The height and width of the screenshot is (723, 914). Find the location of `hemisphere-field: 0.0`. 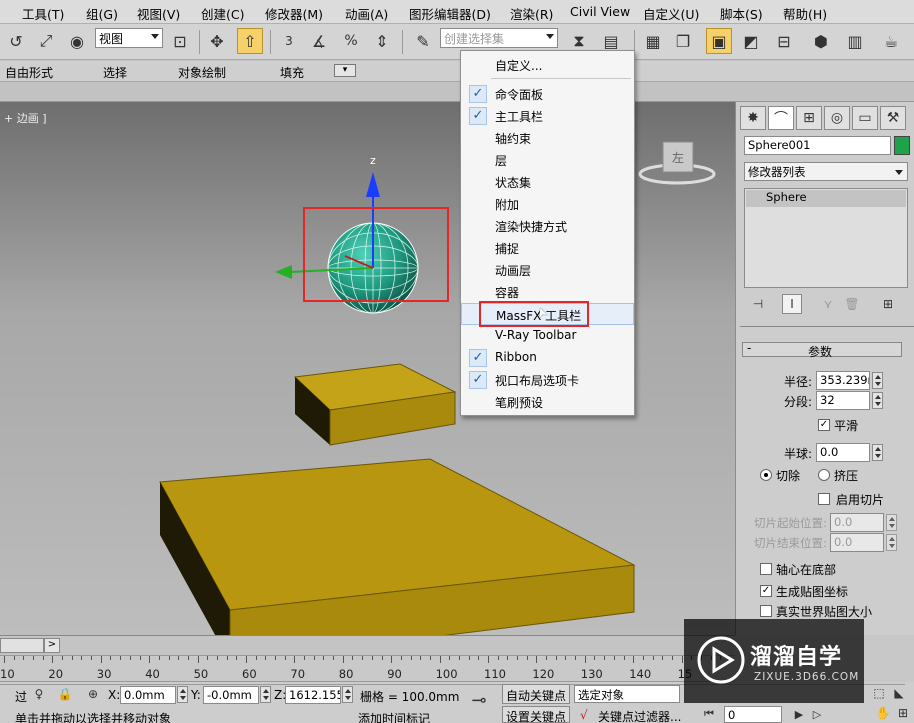

hemisphere-field: 0.0 is located at coordinates (843, 452).